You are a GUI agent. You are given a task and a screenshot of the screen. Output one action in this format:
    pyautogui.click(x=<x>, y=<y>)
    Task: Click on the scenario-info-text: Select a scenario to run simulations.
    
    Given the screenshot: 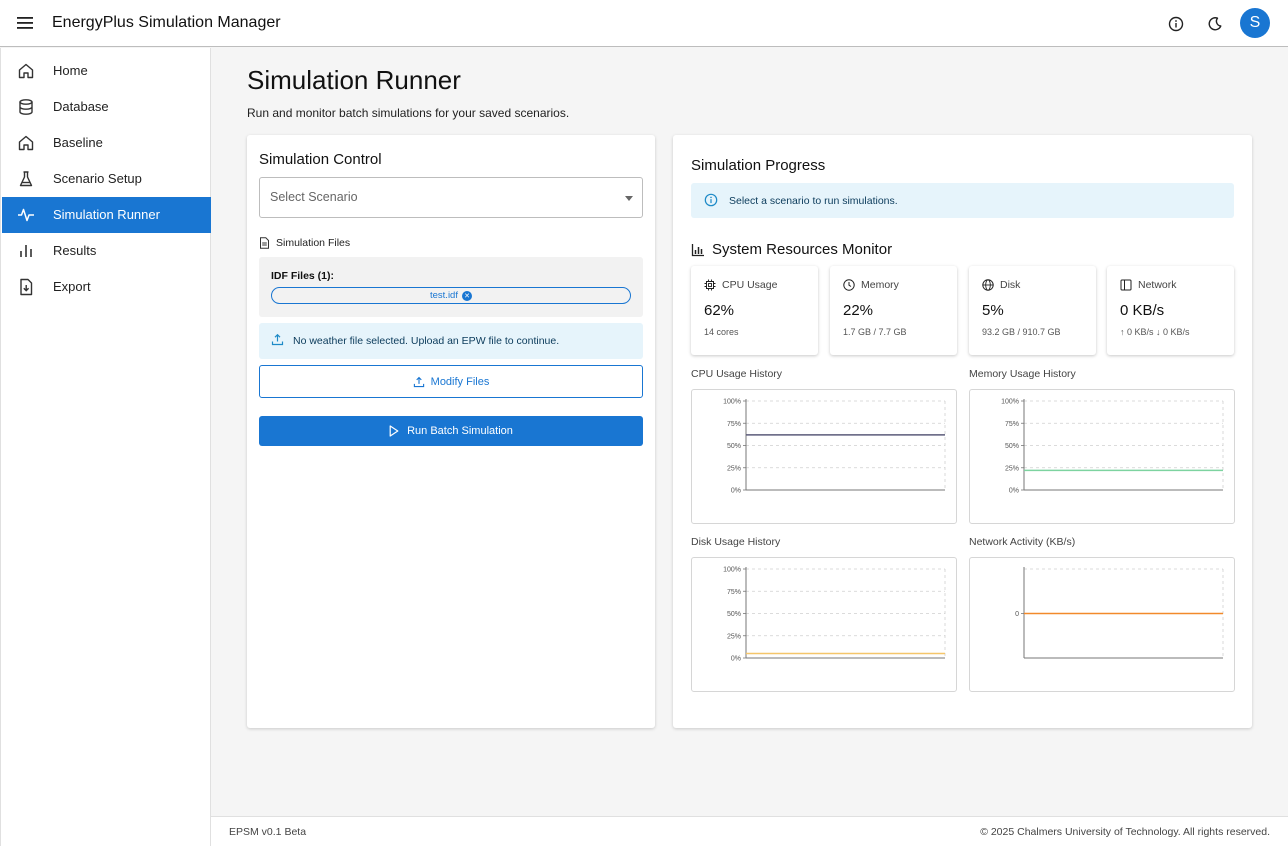 What is the action you would take?
    pyautogui.click(x=813, y=201)
    